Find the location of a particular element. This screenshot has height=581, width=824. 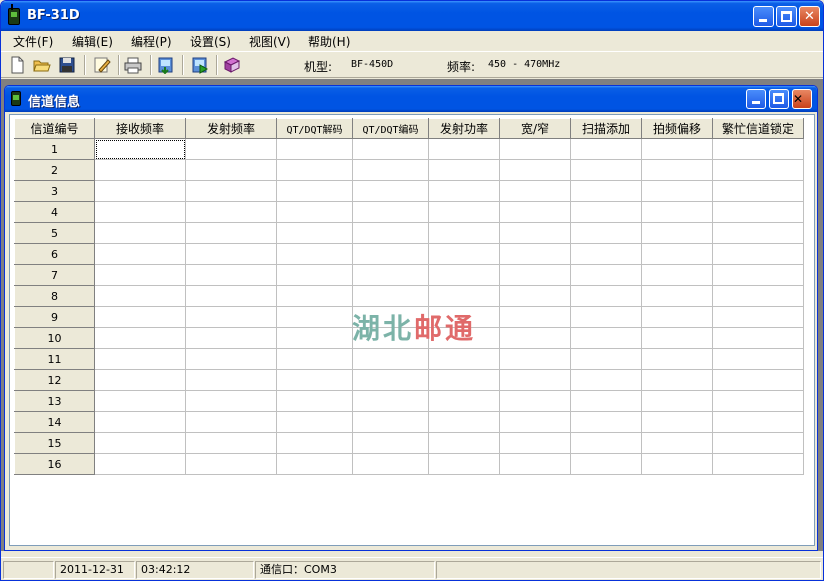

write-radio-icon is located at coordinates (200, 65).